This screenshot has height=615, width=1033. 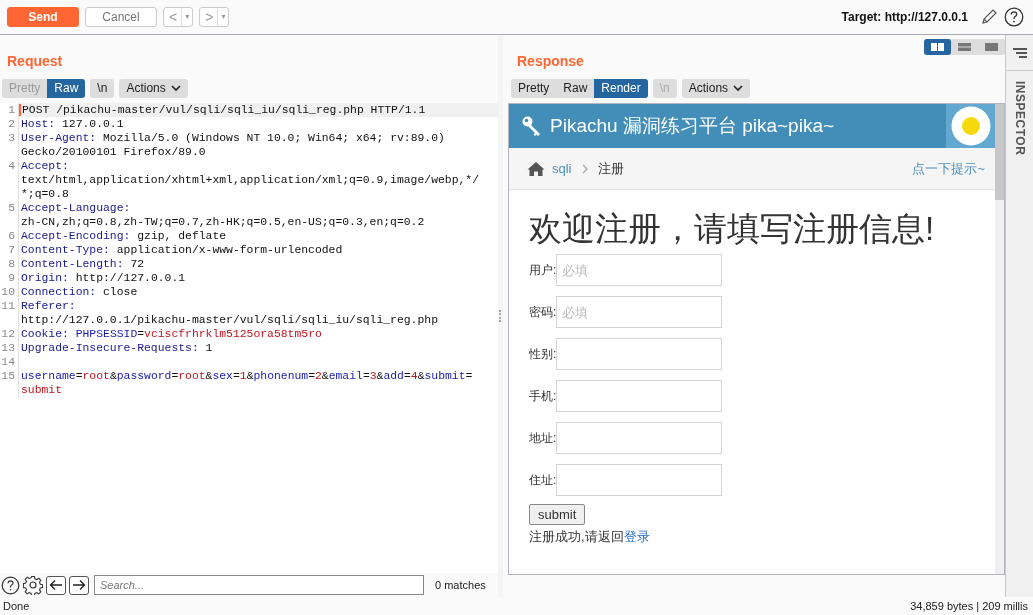 What do you see at coordinates (9, 334) in the screenshot?
I see `line-number: 12` at bounding box center [9, 334].